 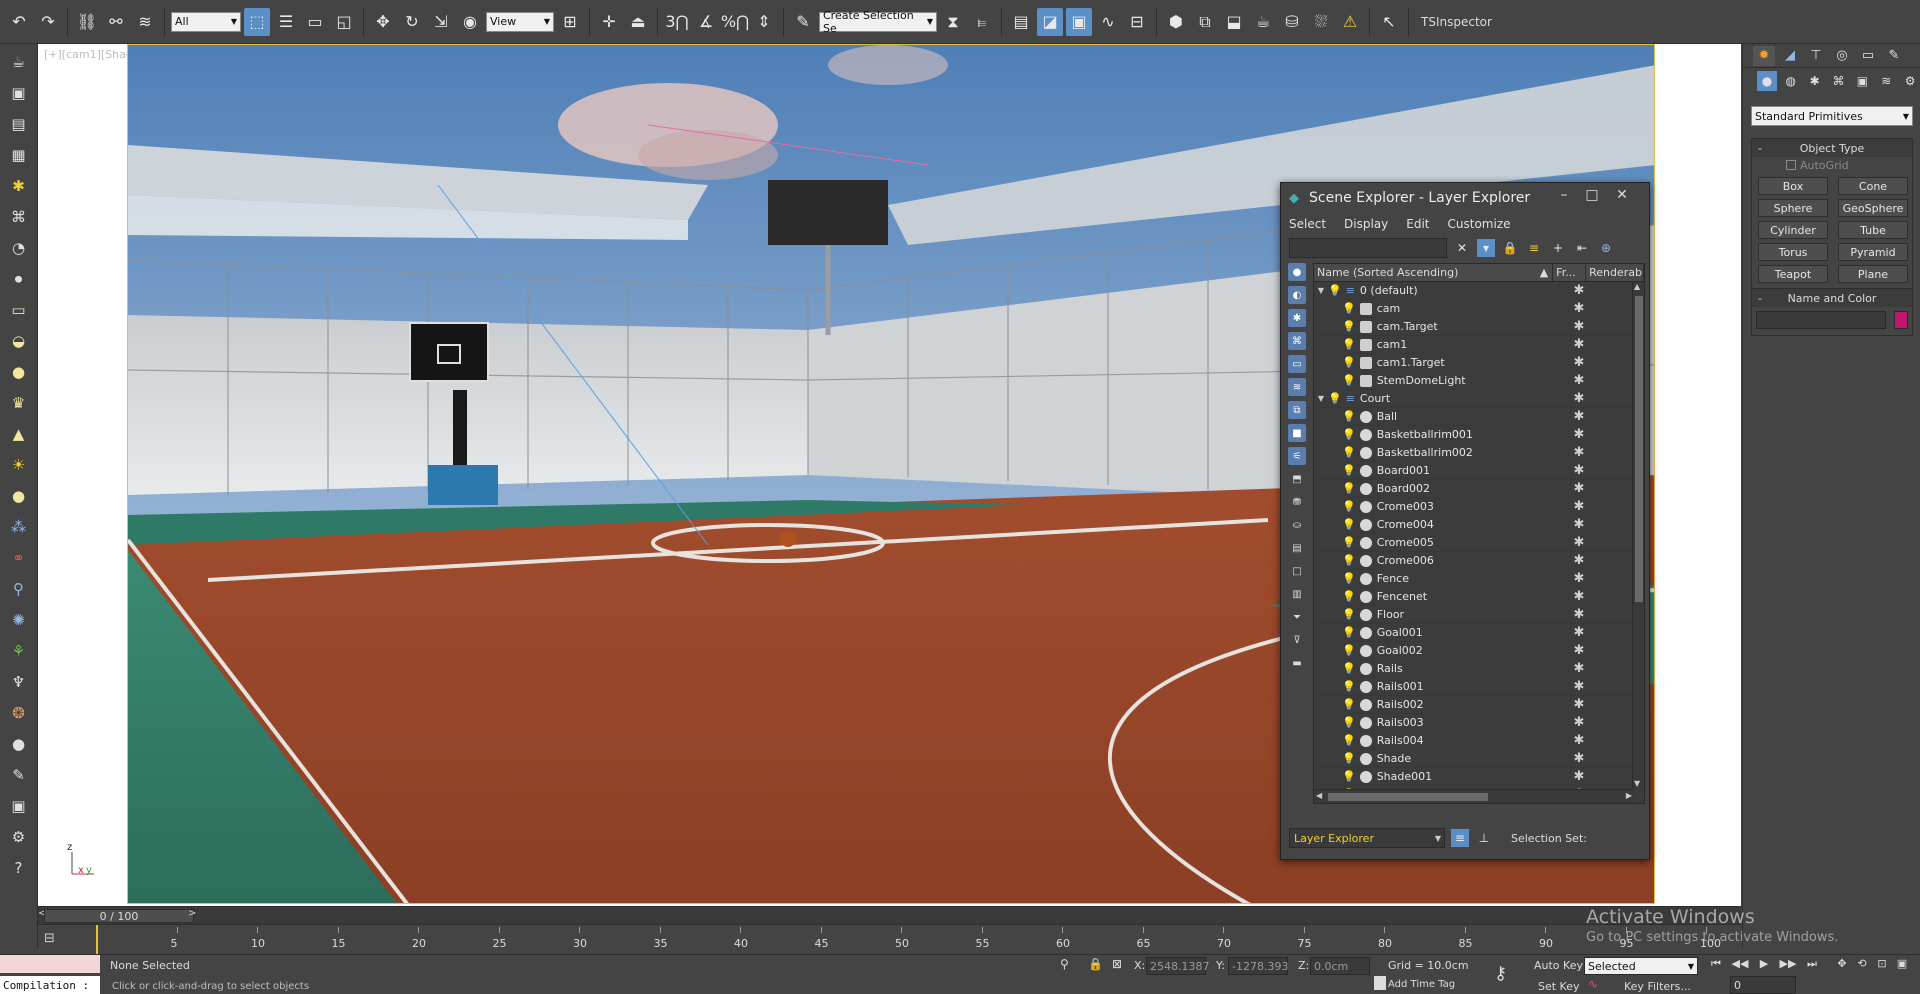 I want to click on explorer-type-dropdown: Layer Explorer ▼, so click(x=1367, y=838).